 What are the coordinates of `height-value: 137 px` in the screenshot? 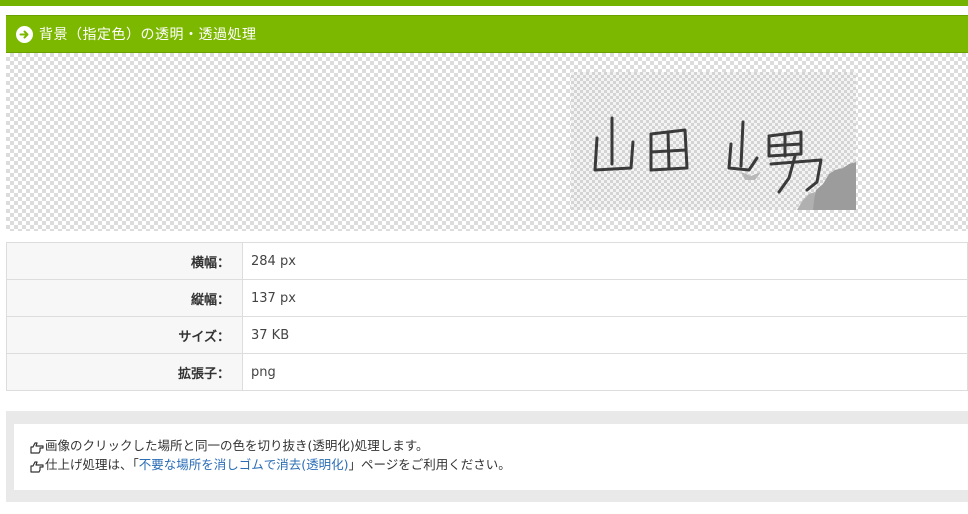 It's located at (605, 298).